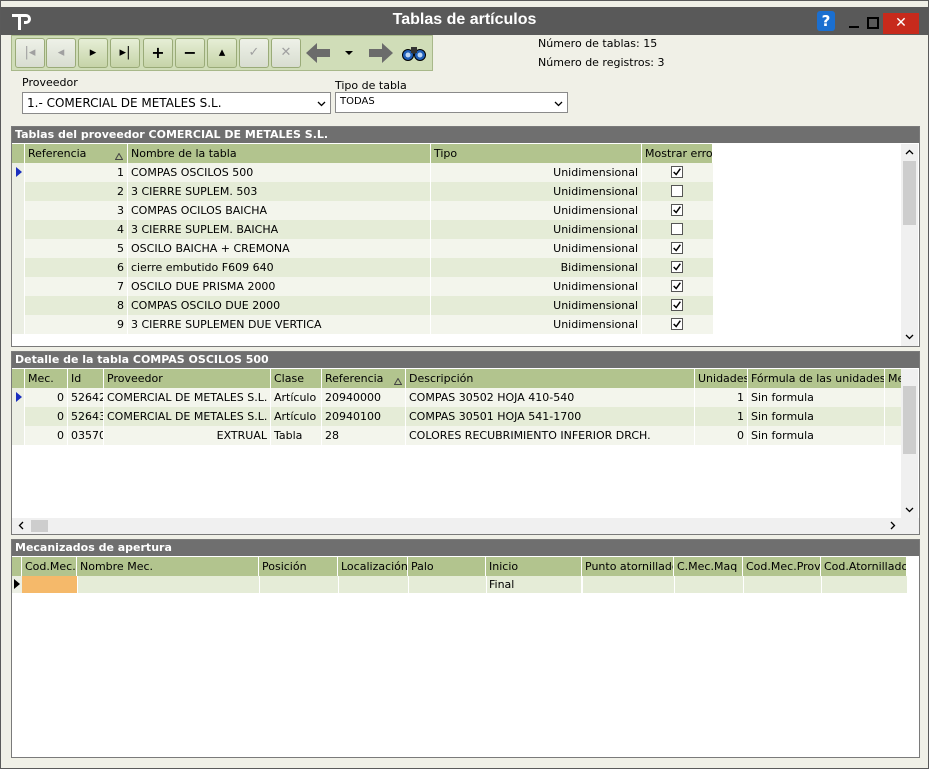 This screenshot has width=929, height=769. I want to click on back-arrow-icon, so click(318, 53).